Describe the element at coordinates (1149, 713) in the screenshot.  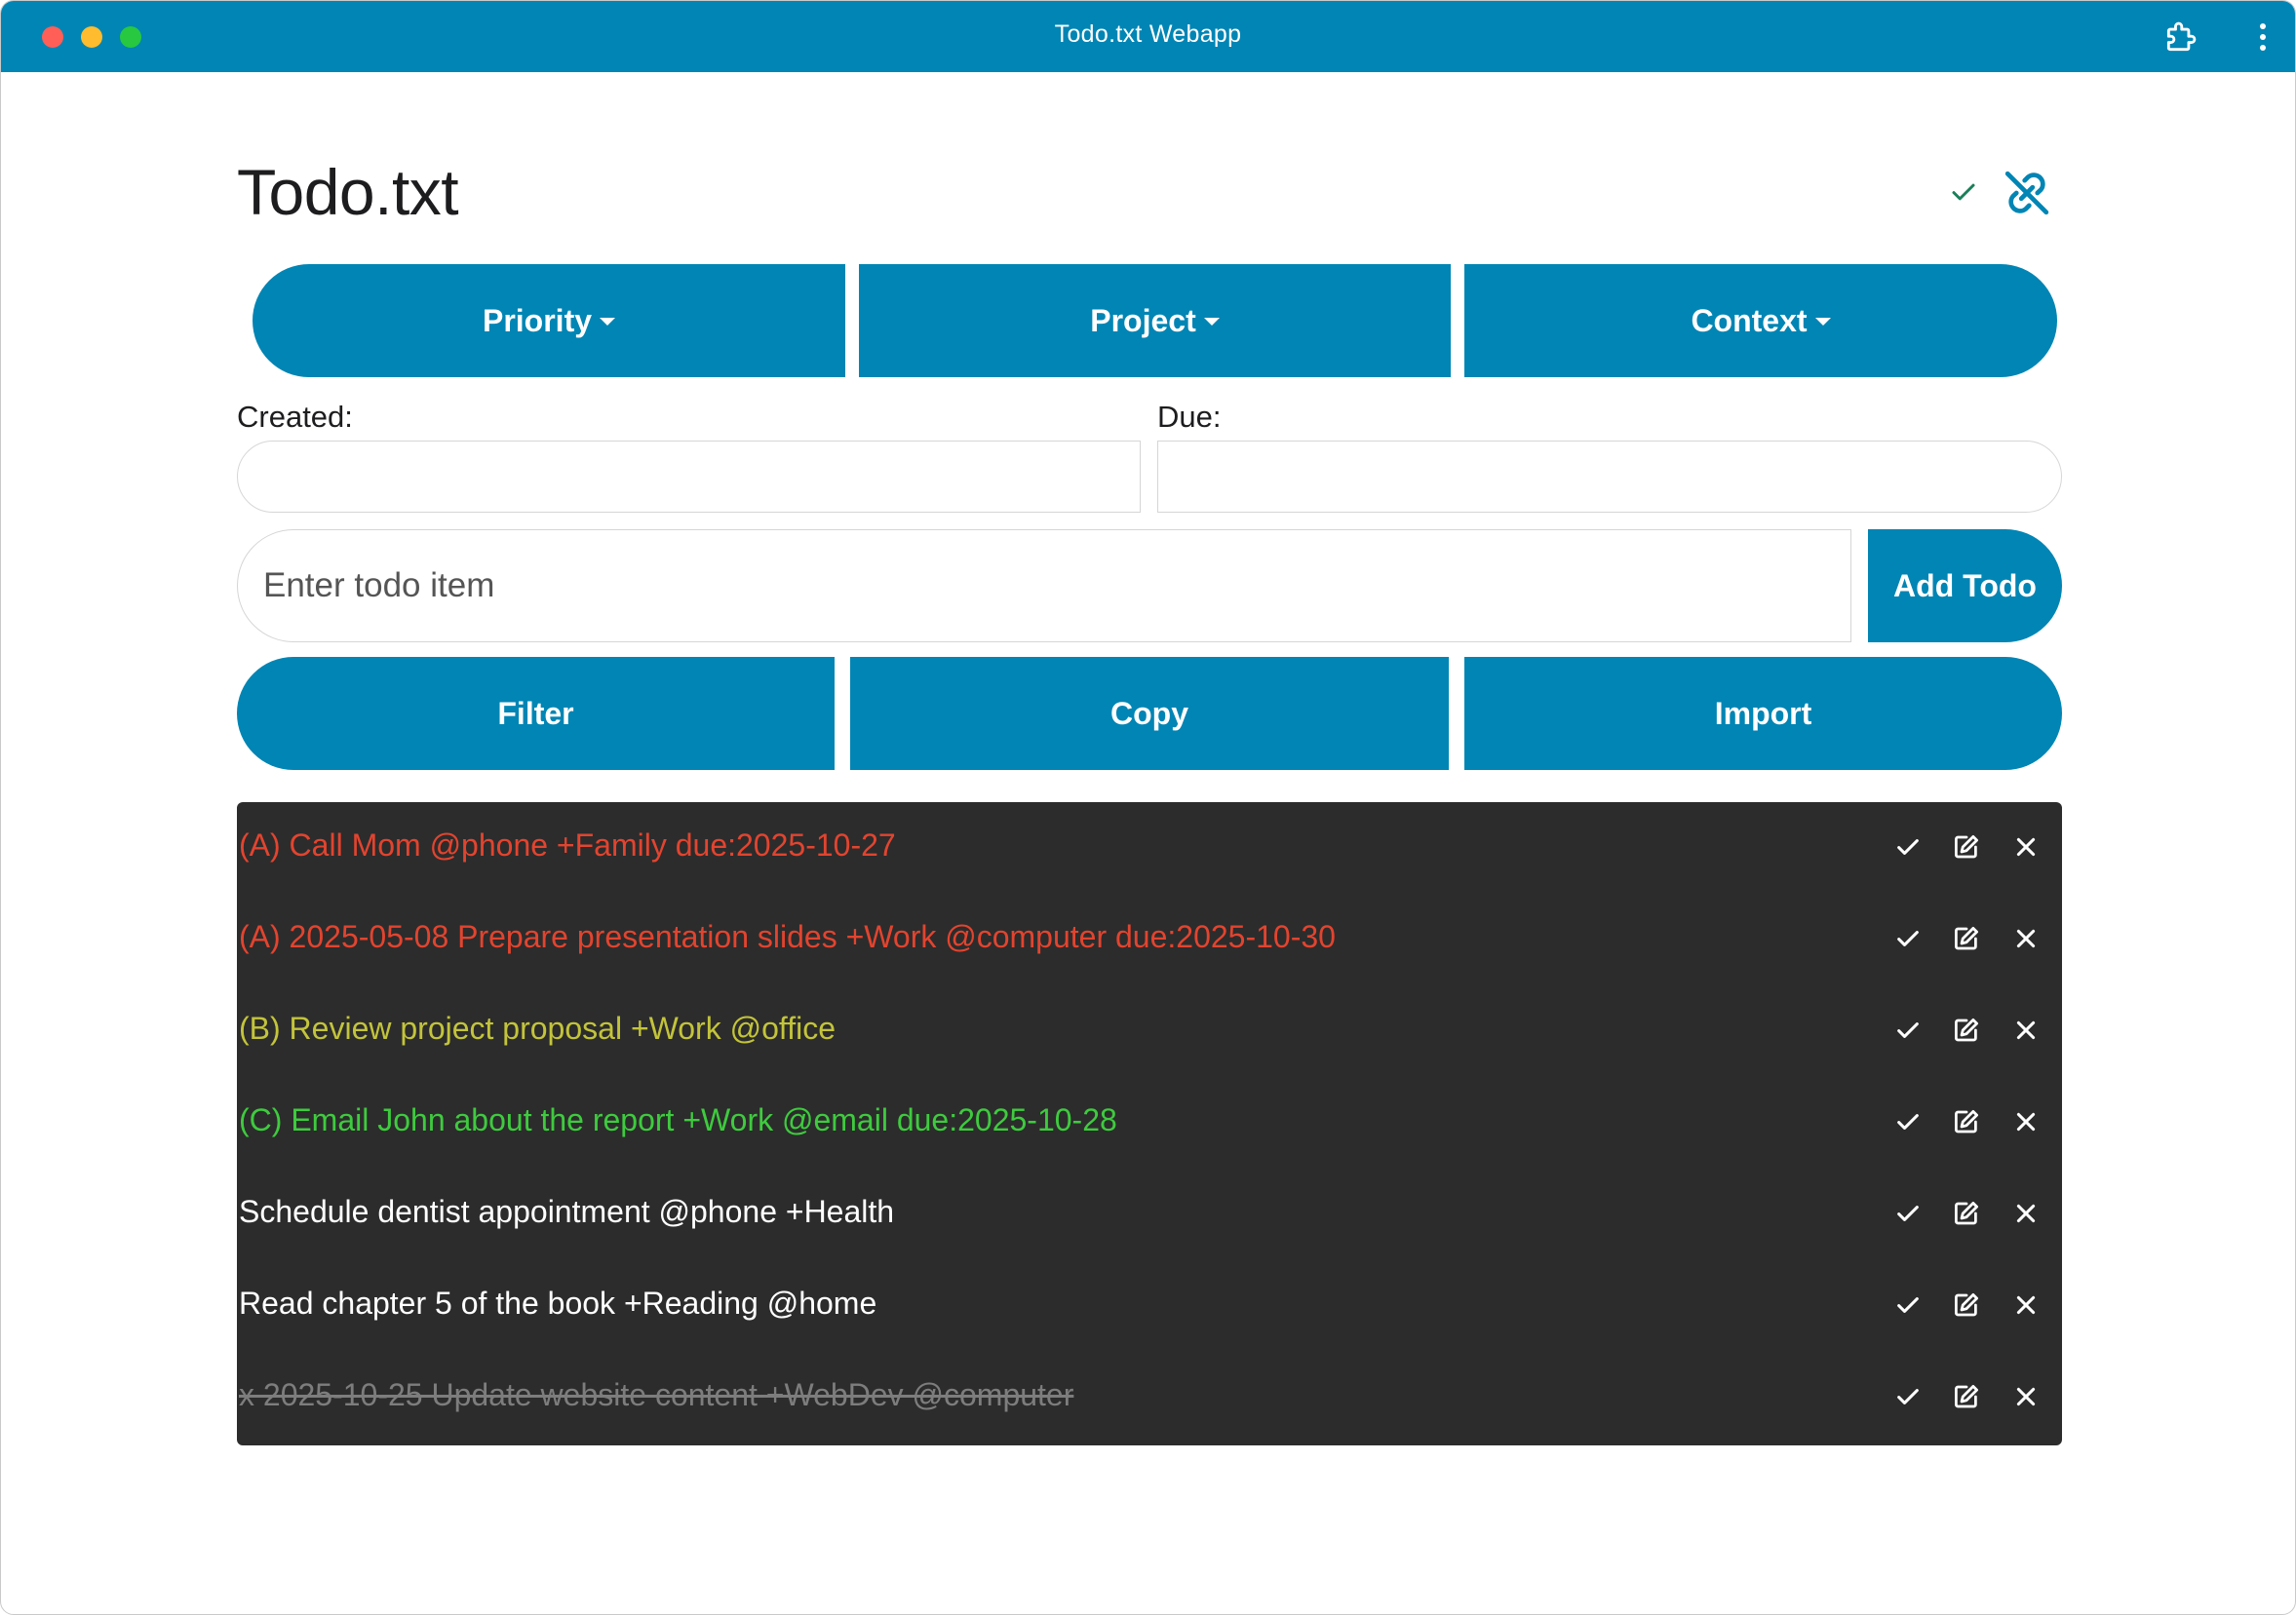
I see `copy-button: Copy` at that location.